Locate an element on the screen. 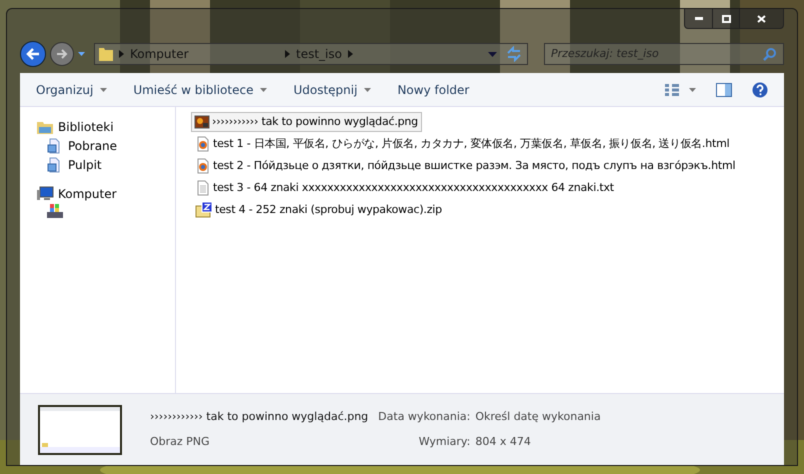  computer-icon is located at coordinates (45, 194).